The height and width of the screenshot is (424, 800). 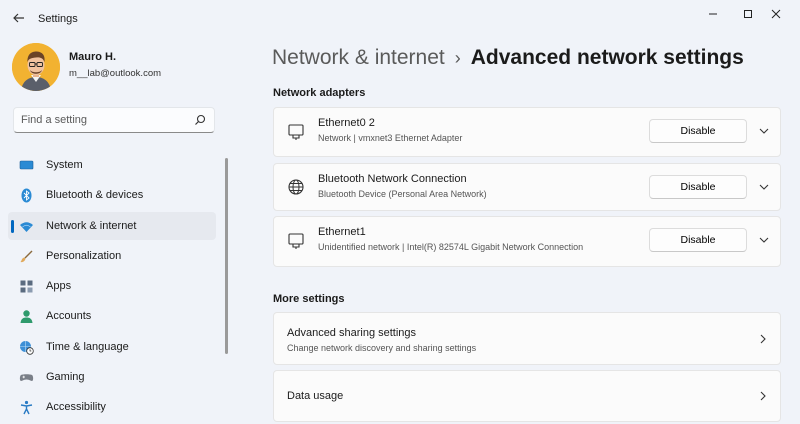 I want to click on arrow-left-icon, so click(x=18, y=18).